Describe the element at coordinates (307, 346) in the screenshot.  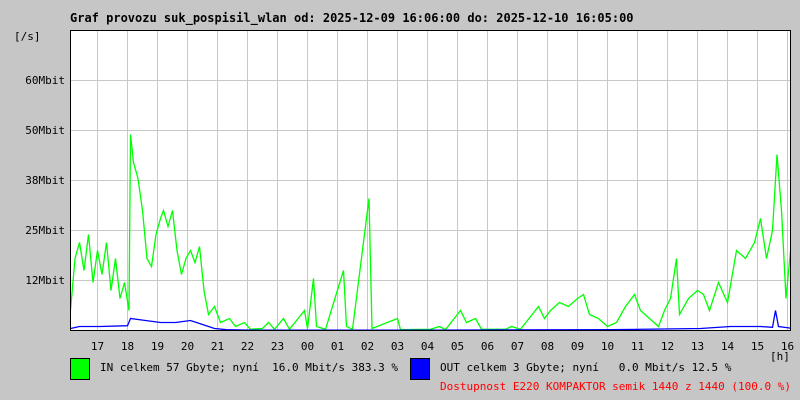
I see `x-tick-label: 00` at that location.